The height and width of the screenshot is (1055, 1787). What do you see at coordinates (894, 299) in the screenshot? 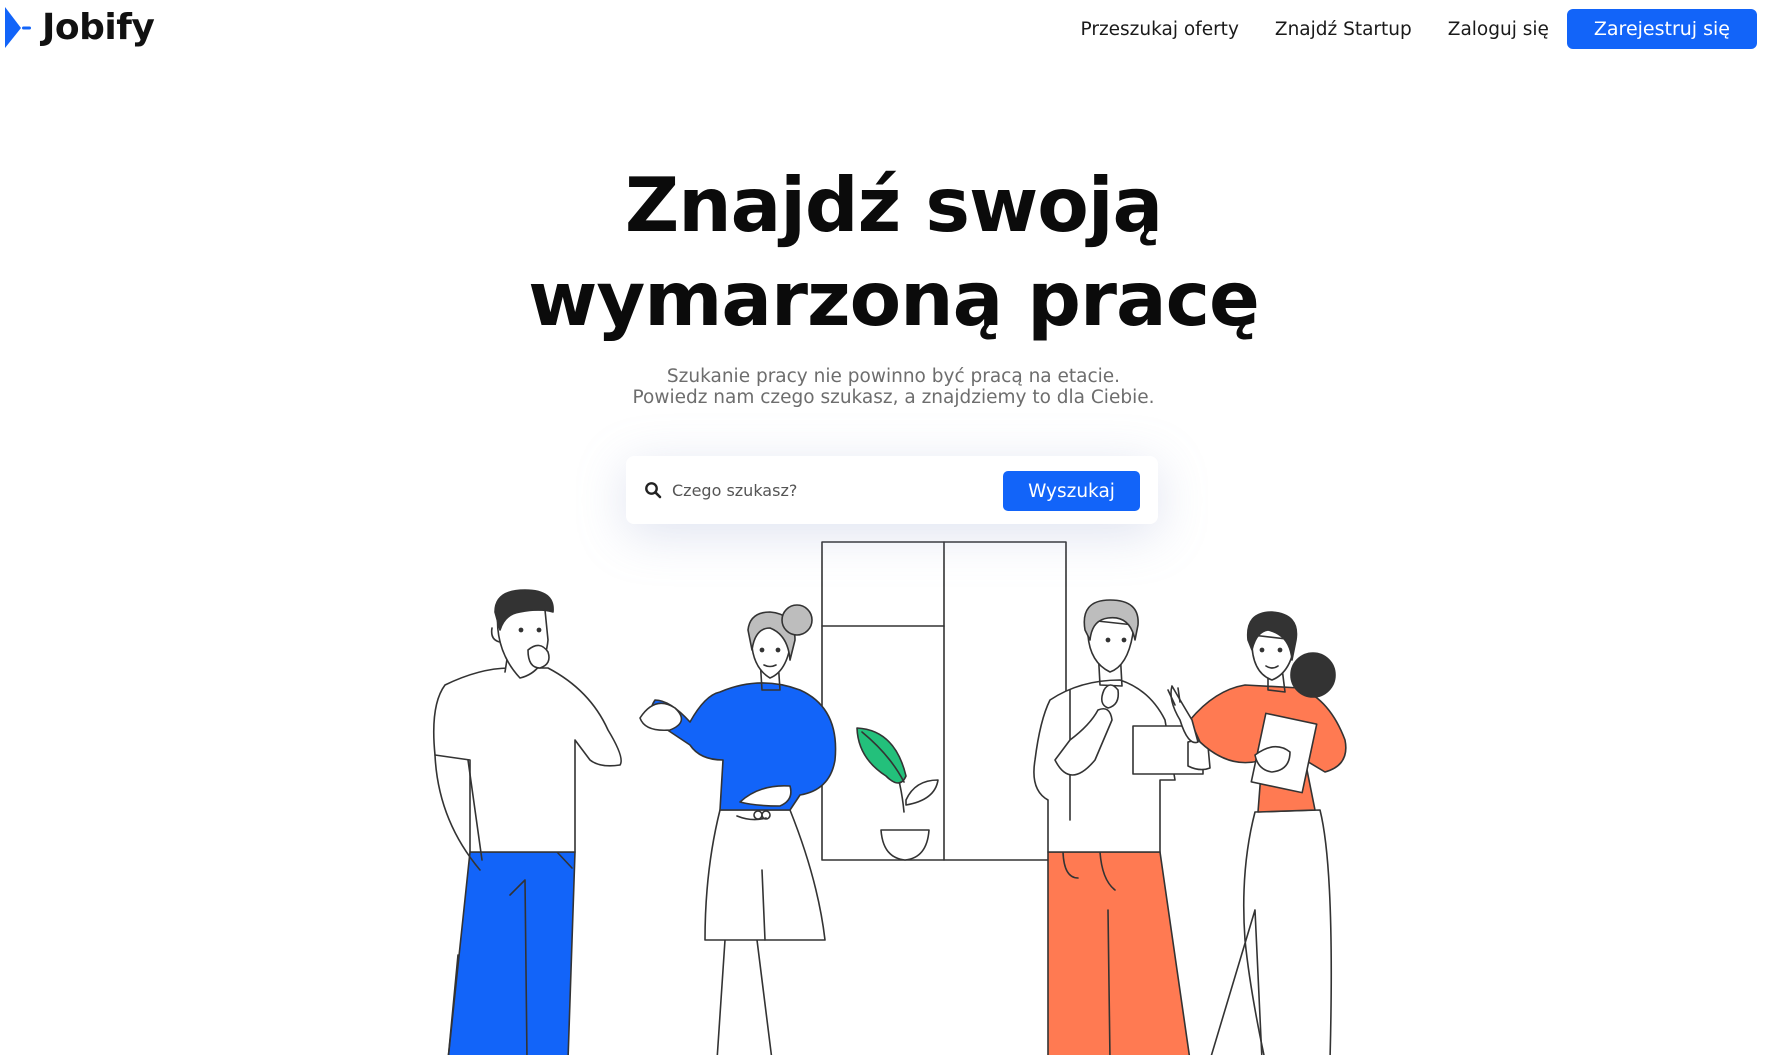
I see `hero-title-line-2: wymarzoną pracę` at bounding box center [894, 299].